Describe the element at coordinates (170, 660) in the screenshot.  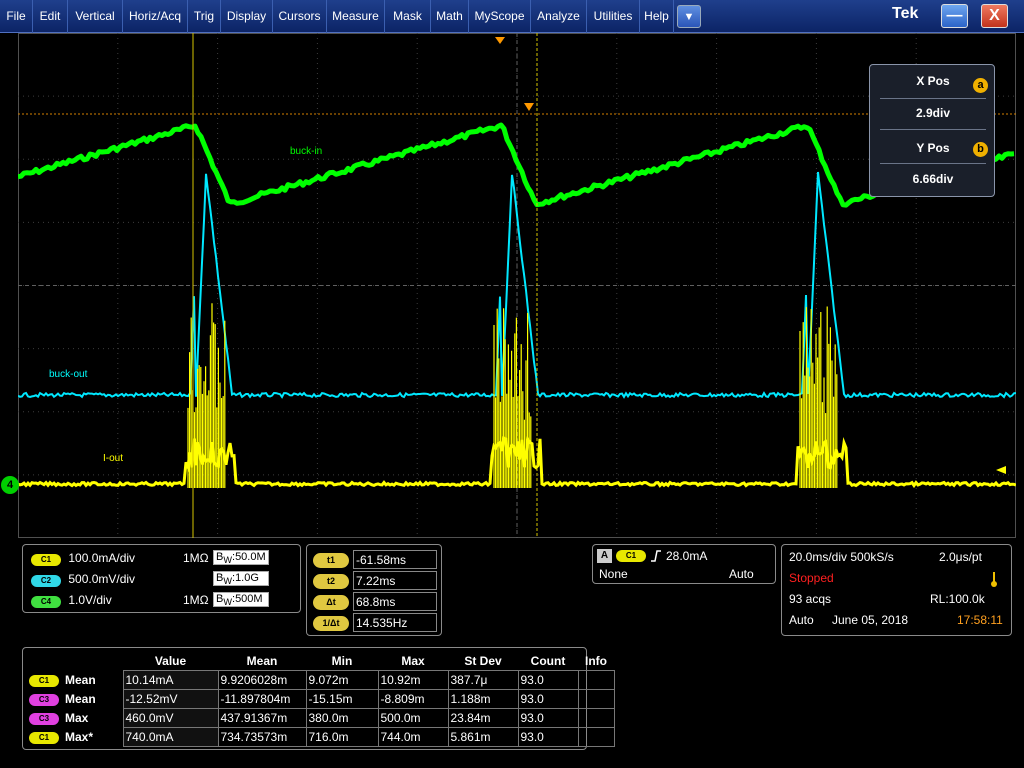
I see `header-value: Value` at that location.